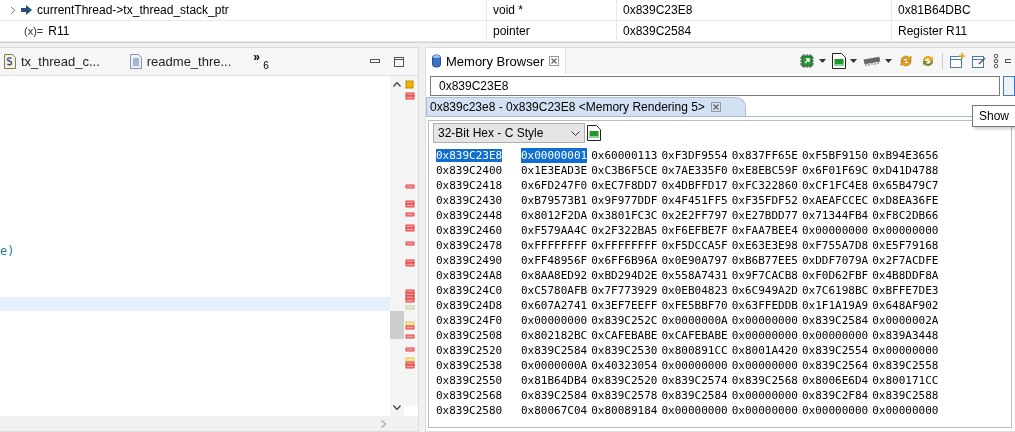 This screenshot has height=432, width=1015. What do you see at coordinates (764, 305) in the screenshot?
I see `memory-cell: 0x63FFEDDB` at bounding box center [764, 305].